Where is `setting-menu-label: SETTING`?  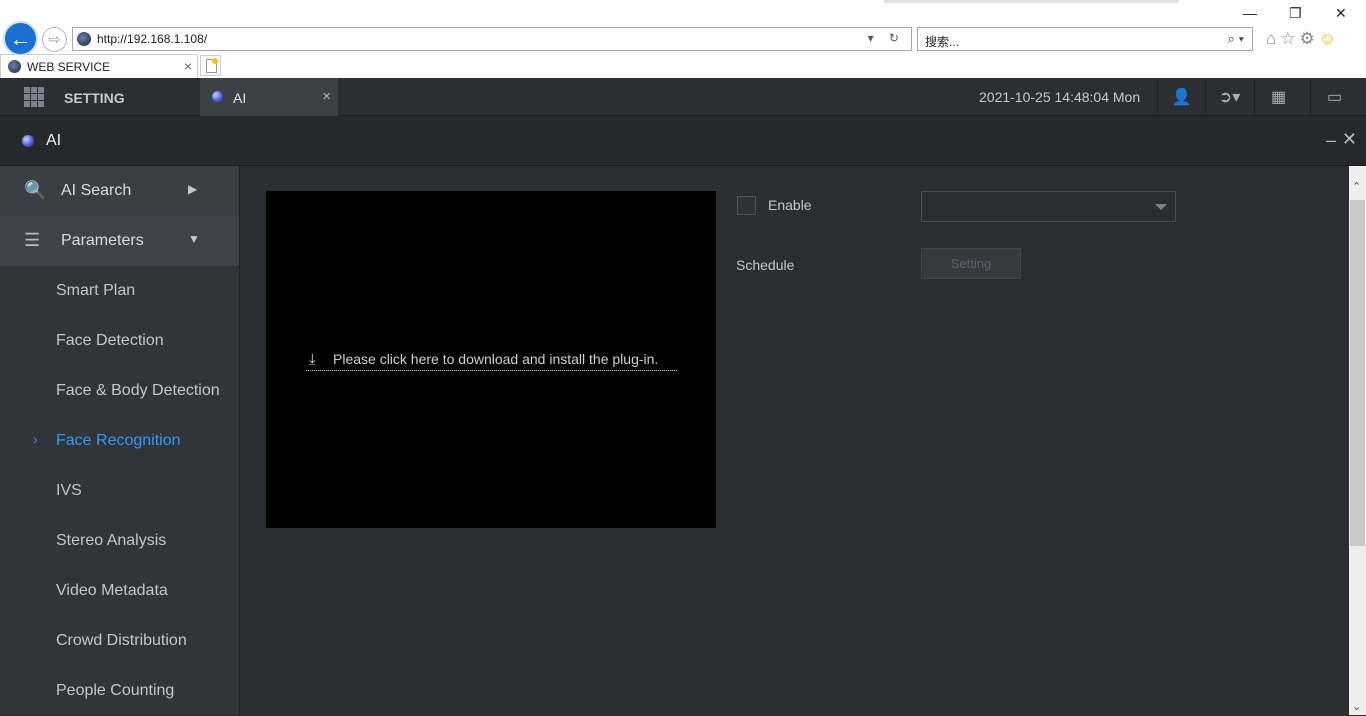 setting-menu-label: SETTING is located at coordinates (94, 98).